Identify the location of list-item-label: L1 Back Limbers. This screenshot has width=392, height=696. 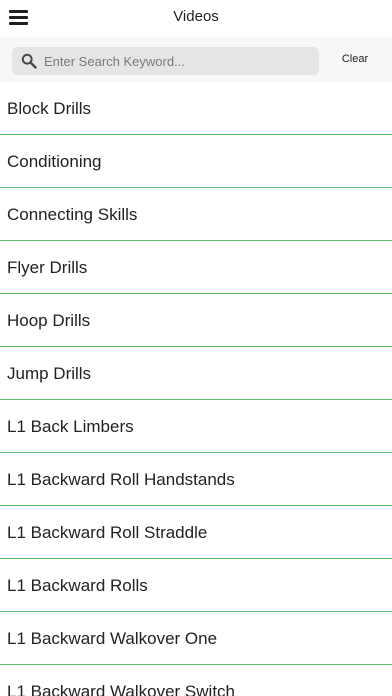
(70, 426).